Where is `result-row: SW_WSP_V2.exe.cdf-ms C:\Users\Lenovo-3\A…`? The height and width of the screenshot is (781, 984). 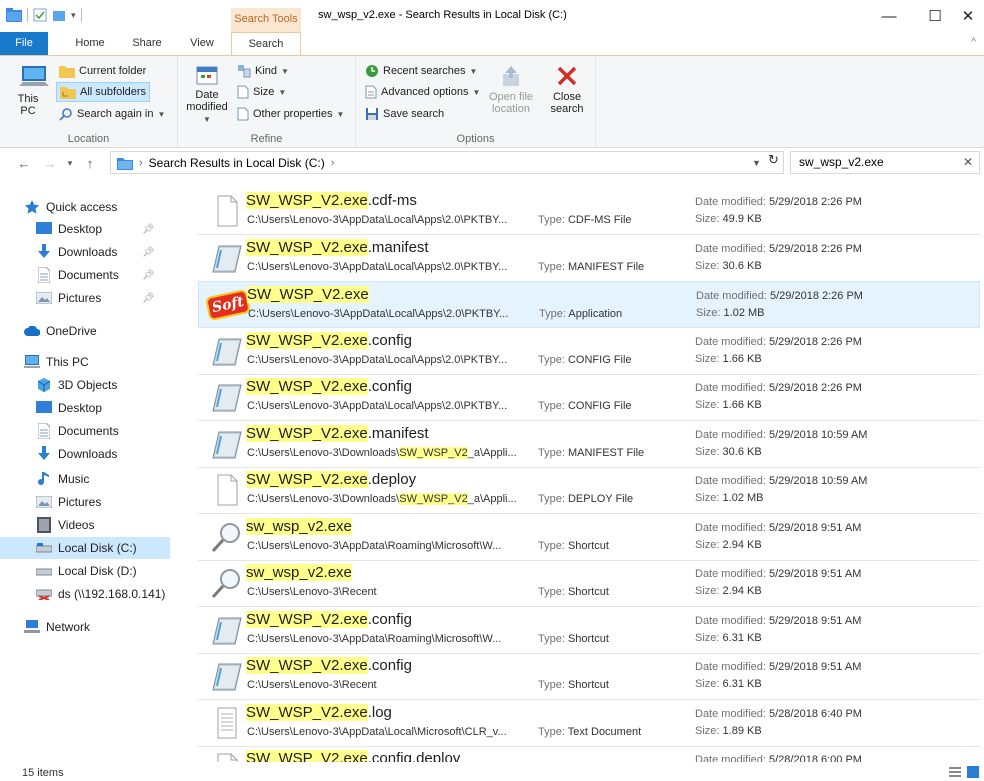
result-row: SW_WSP_V2.exe.cdf-ms C:\Users\Lenovo-3\A… is located at coordinates (589, 211).